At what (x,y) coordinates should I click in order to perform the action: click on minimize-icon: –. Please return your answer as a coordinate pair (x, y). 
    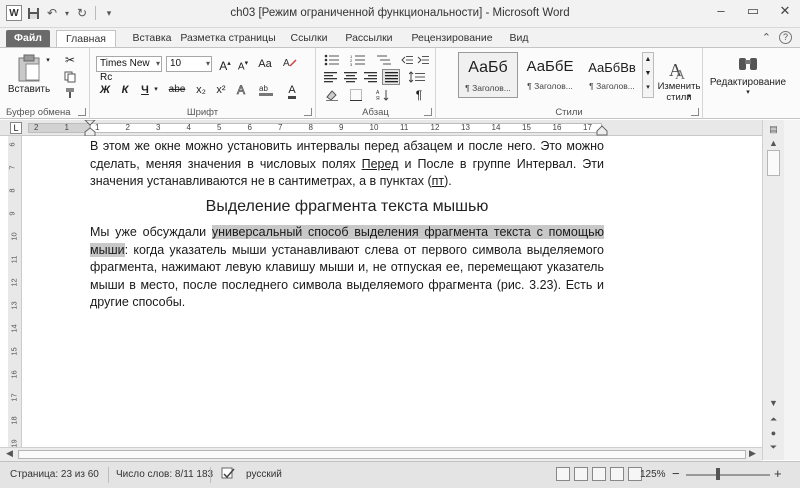
    Looking at the image, I should click on (721, 11).